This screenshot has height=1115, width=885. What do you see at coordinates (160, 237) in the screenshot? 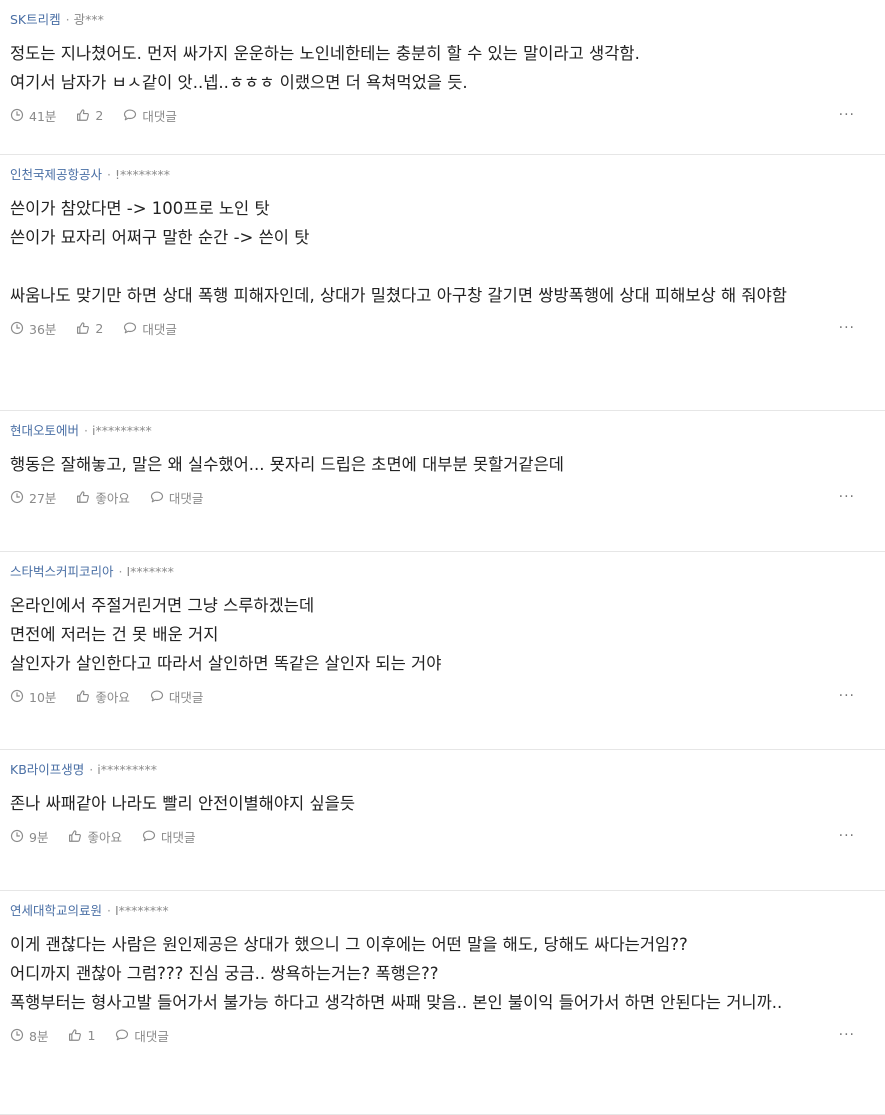
I see `comment-line: 쓴이가 묘자리 어쩌구 말한 순간 -> 쓴이 탓` at bounding box center [160, 237].